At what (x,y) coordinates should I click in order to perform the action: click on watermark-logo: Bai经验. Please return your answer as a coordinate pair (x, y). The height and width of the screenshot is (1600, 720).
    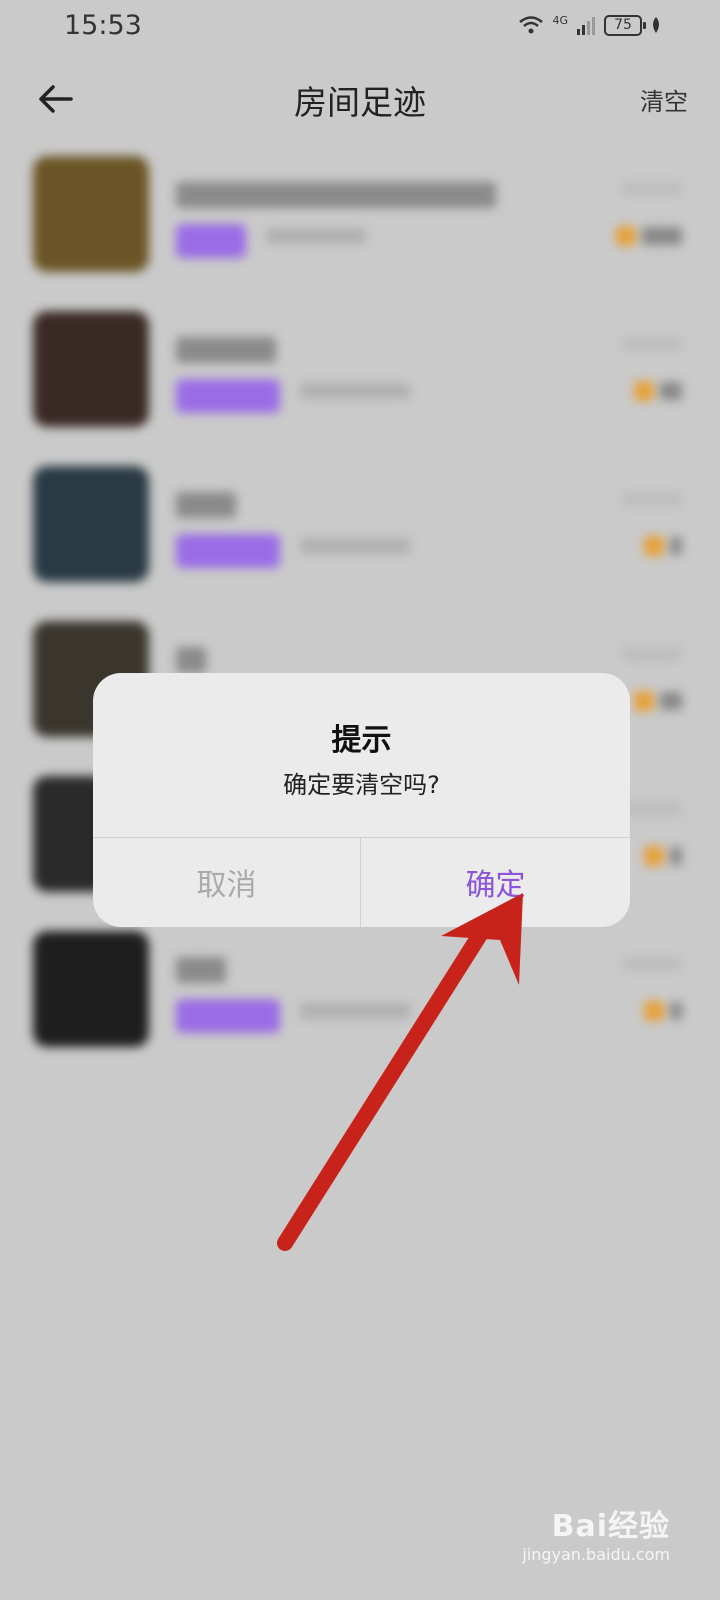
    Looking at the image, I should click on (610, 1526).